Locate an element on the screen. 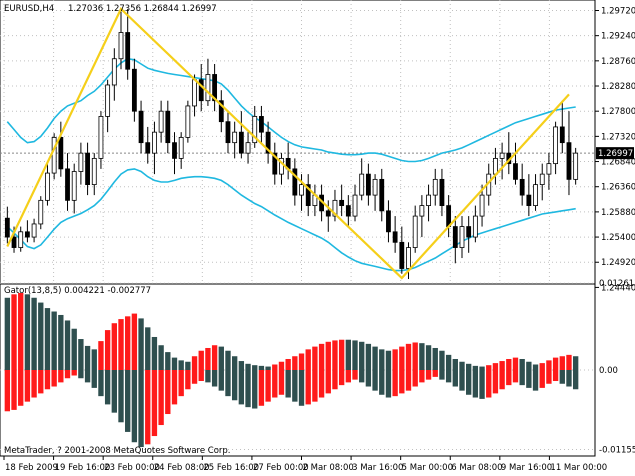  price-tick-label: 1.26360 is located at coordinates (618, 188).